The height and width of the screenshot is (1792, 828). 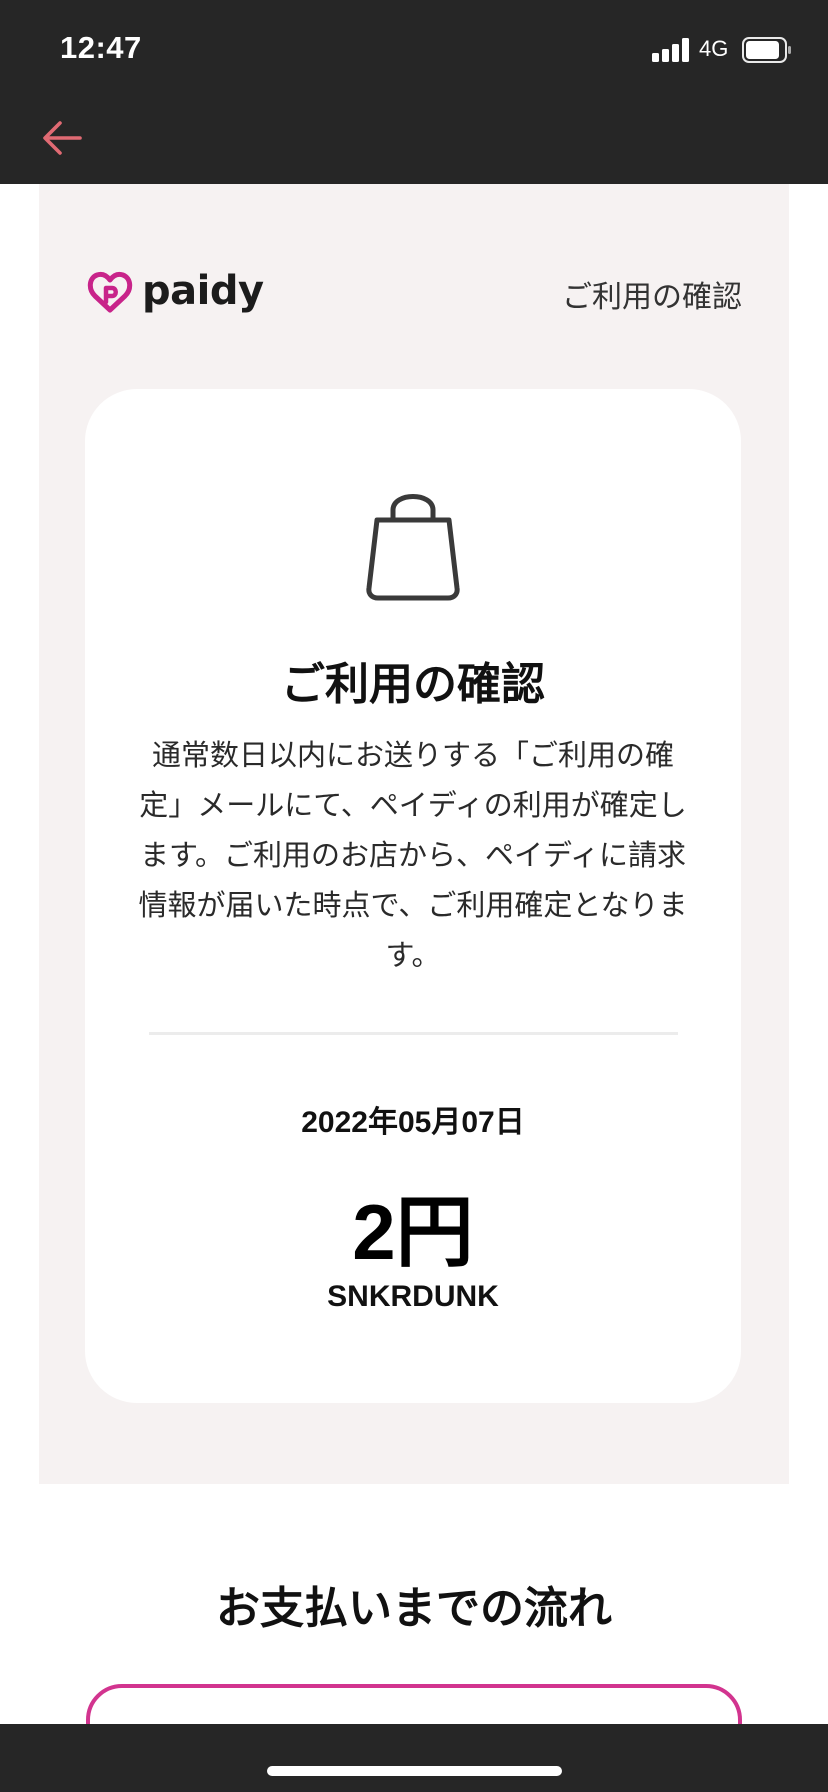 What do you see at coordinates (414, 1608) in the screenshot?
I see `flow-section-title: お支払いまでの流れ` at bounding box center [414, 1608].